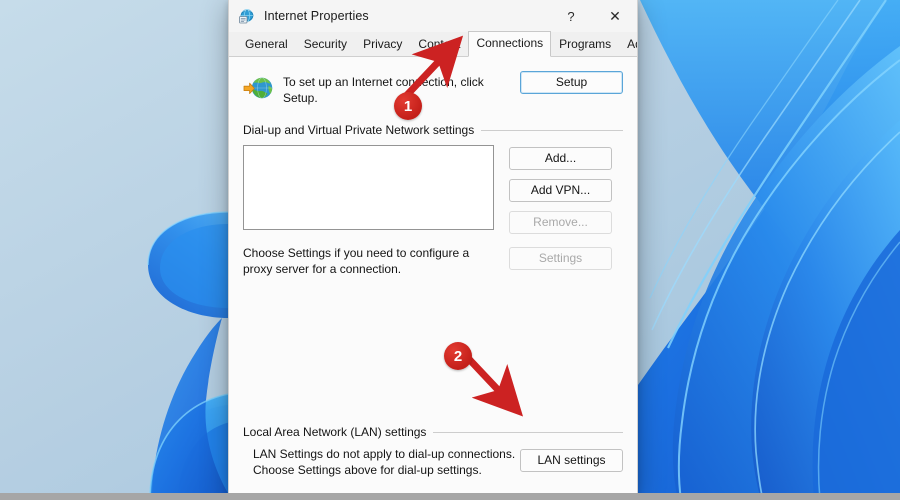 The height and width of the screenshot is (500, 900). Describe the element at coordinates (552, 130) in the screenshot. I see `dialup-group-rule` at that location.